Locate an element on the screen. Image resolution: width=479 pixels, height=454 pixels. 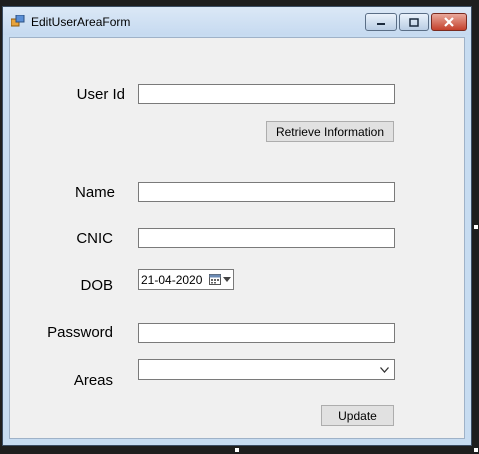
title-bar: EditUserAreaForm is located at coordinates (237, 21).